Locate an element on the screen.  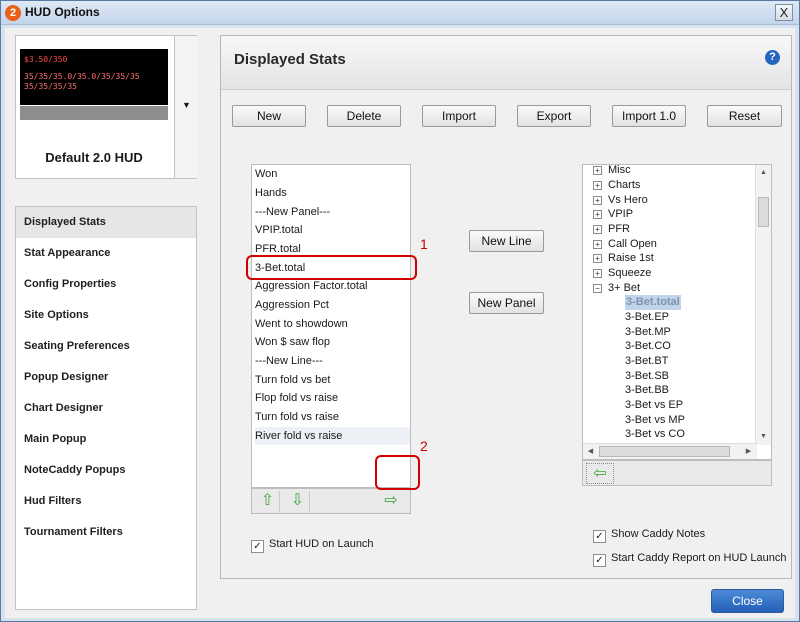
export-button: Export is located at coordinates (554, 116).